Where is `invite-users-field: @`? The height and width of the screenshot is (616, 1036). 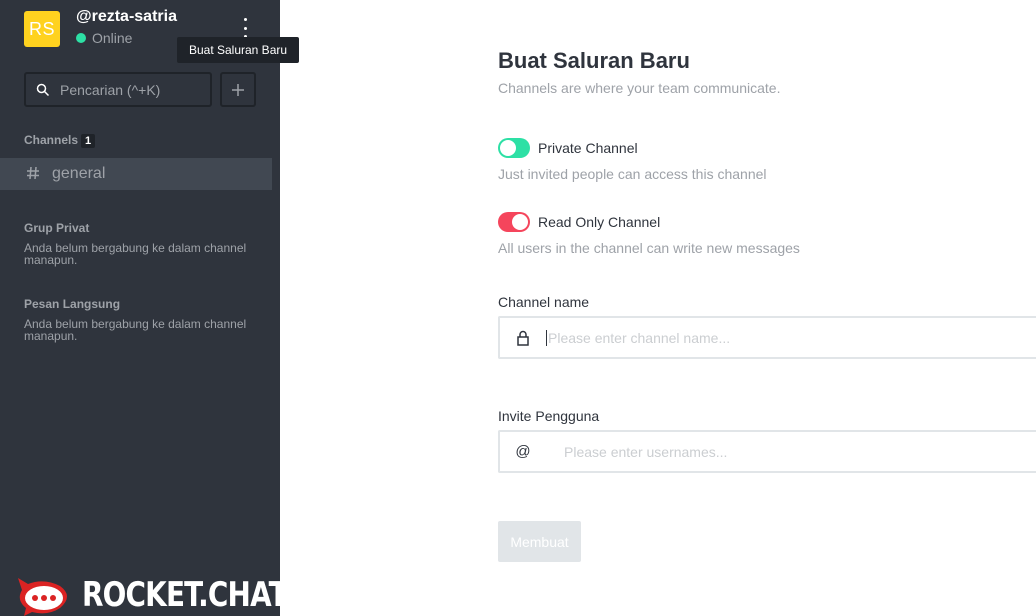
invite-users-field: @ is located at coordinates (767, 451).